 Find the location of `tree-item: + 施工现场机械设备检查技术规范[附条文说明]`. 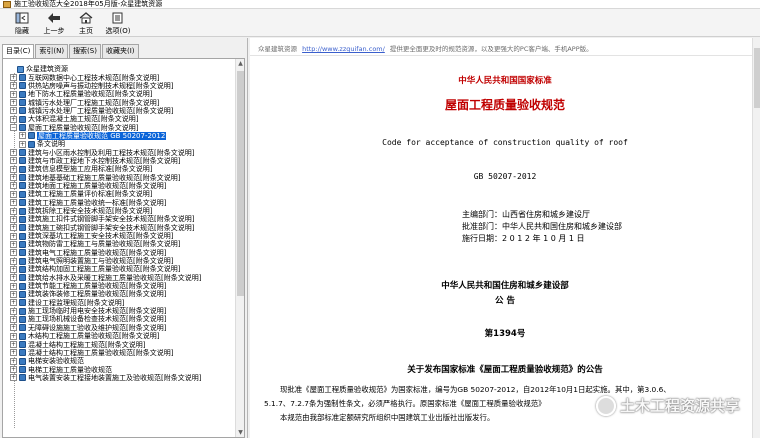

tree-item: + 施工现场机械设备检查技术规范[附条文说明] is located at coordinates (119, 319).